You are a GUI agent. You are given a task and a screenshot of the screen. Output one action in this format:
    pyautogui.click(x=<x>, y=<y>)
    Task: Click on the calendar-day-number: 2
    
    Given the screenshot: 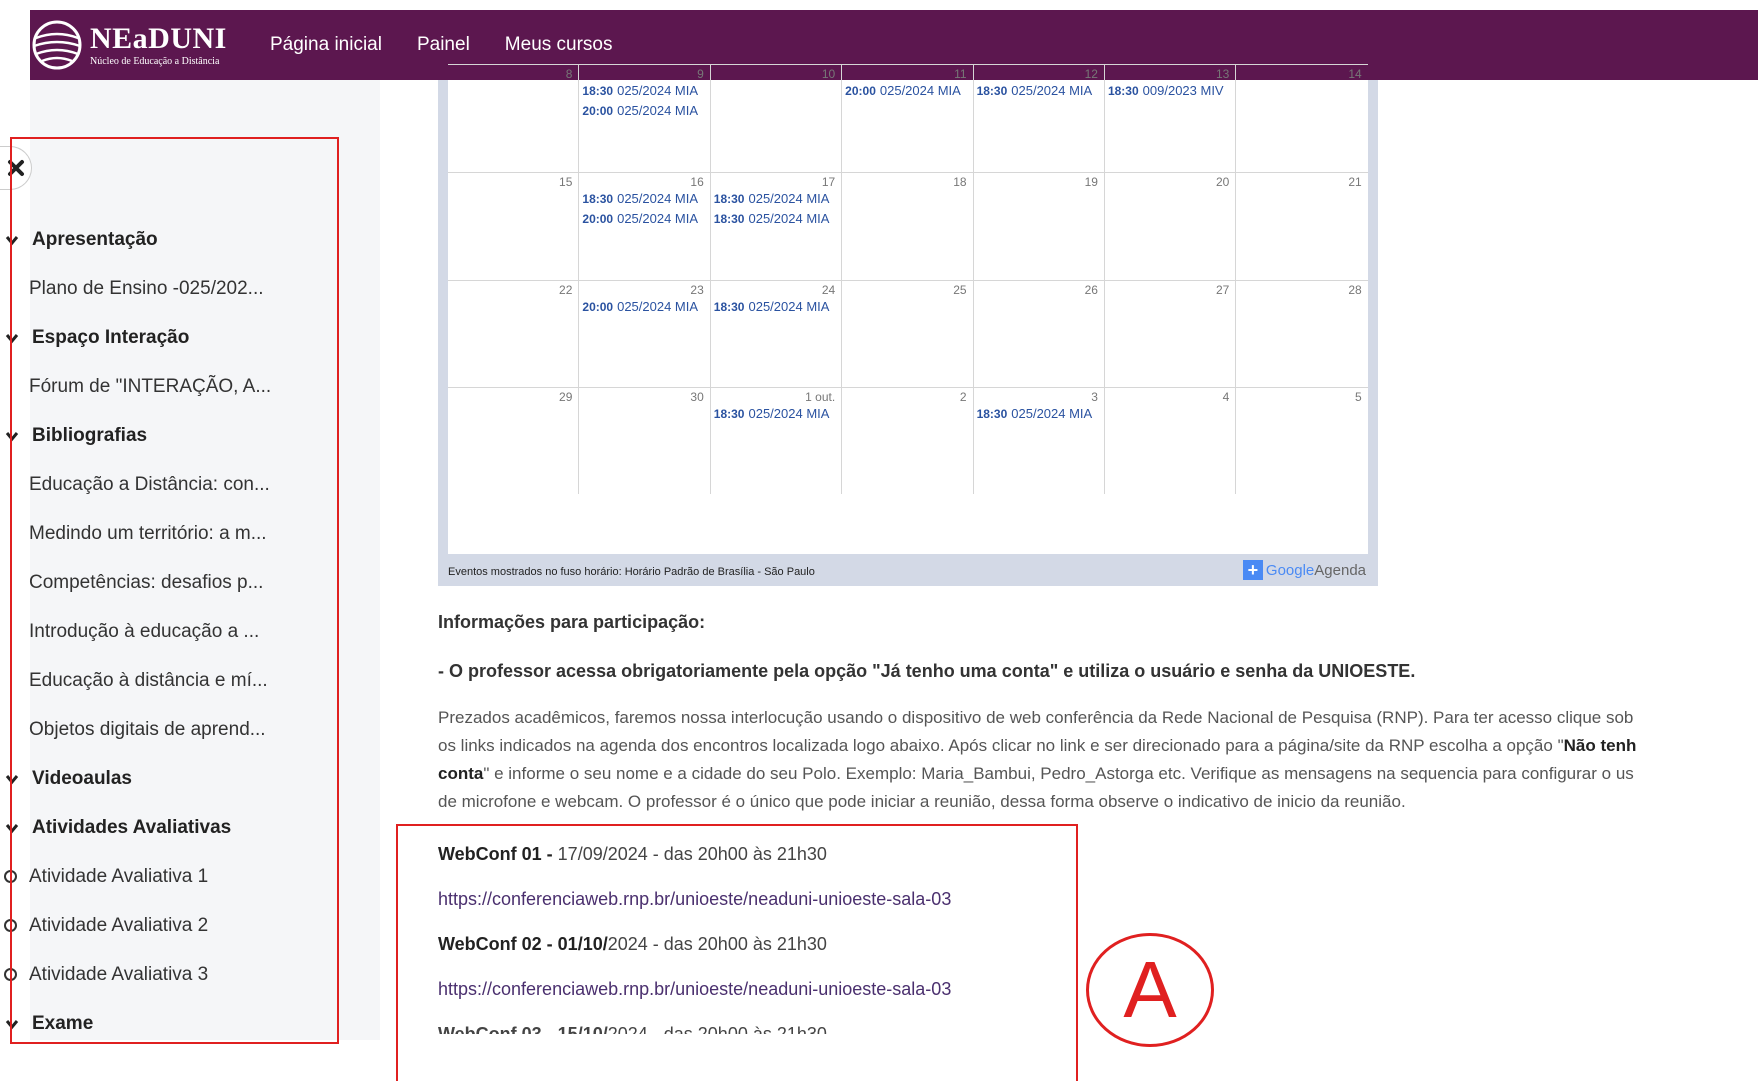 What is the action you would take?
    pyautogui.click(x=963, y=397)
    